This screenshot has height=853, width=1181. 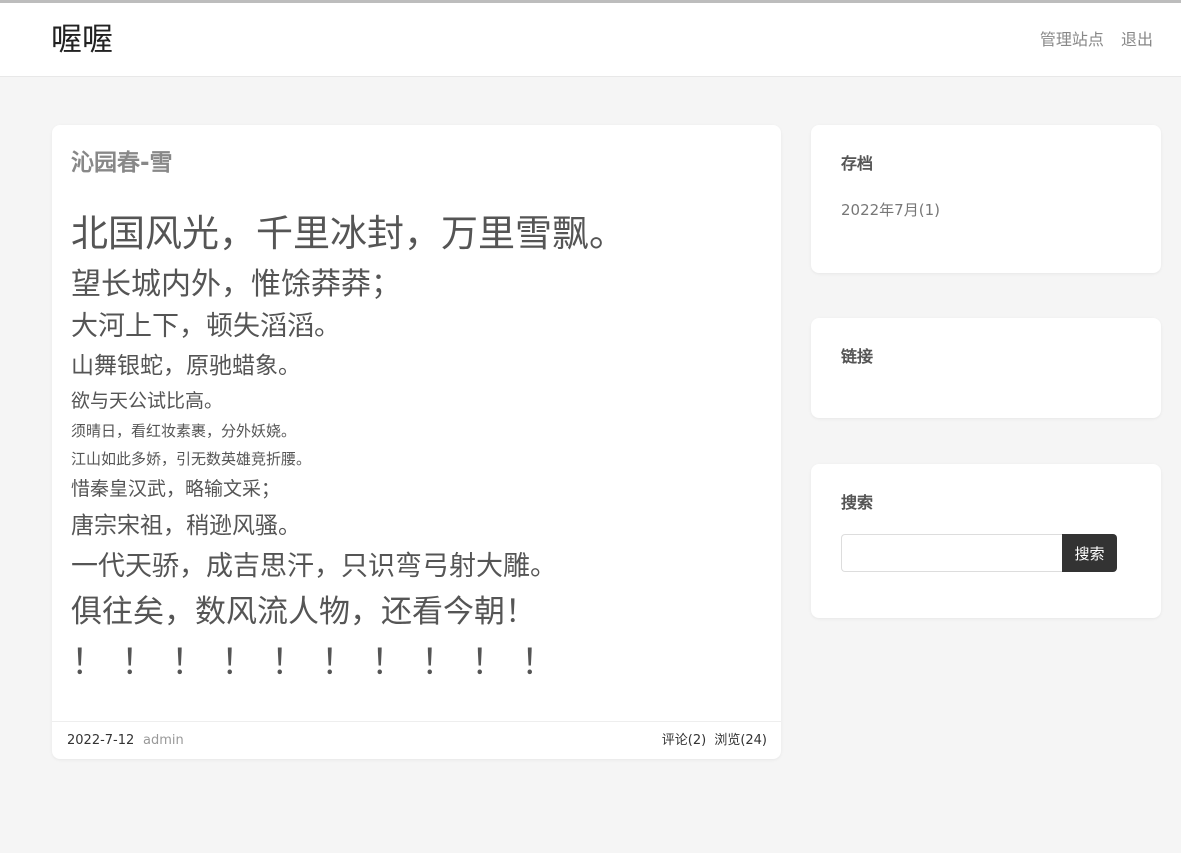 What do you see at coordinates (186, 526) in the screenshot?
I see `poem-line: 唐宗宋祖，稍逊风骚。` at bounding box center [186, 526].